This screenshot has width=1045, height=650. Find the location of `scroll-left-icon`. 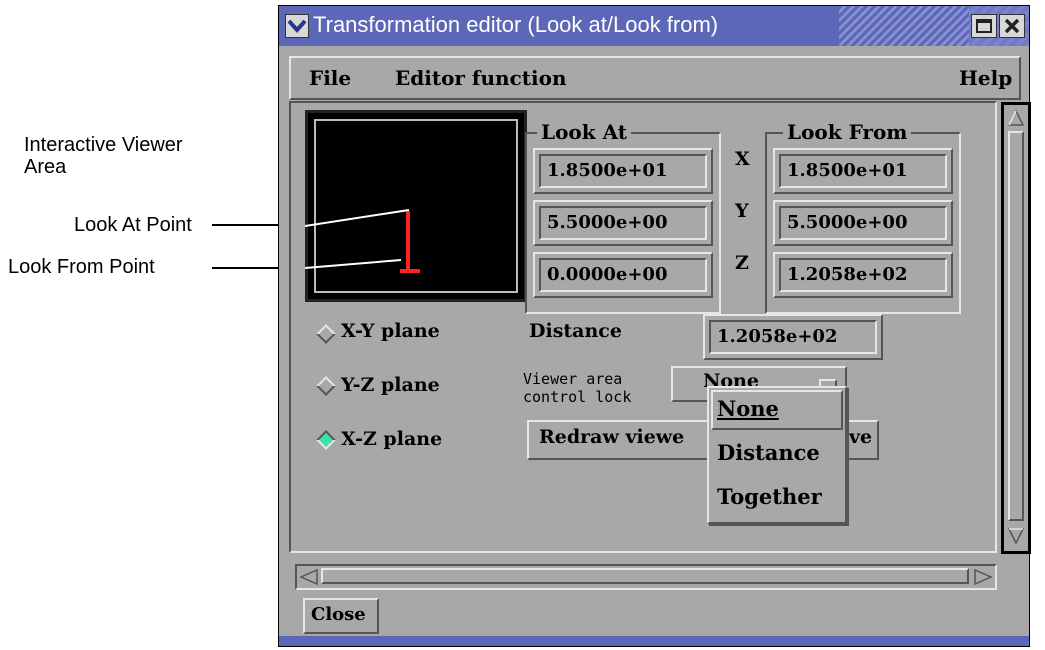

scroll-left-icon is located at coordinates (309, 577).